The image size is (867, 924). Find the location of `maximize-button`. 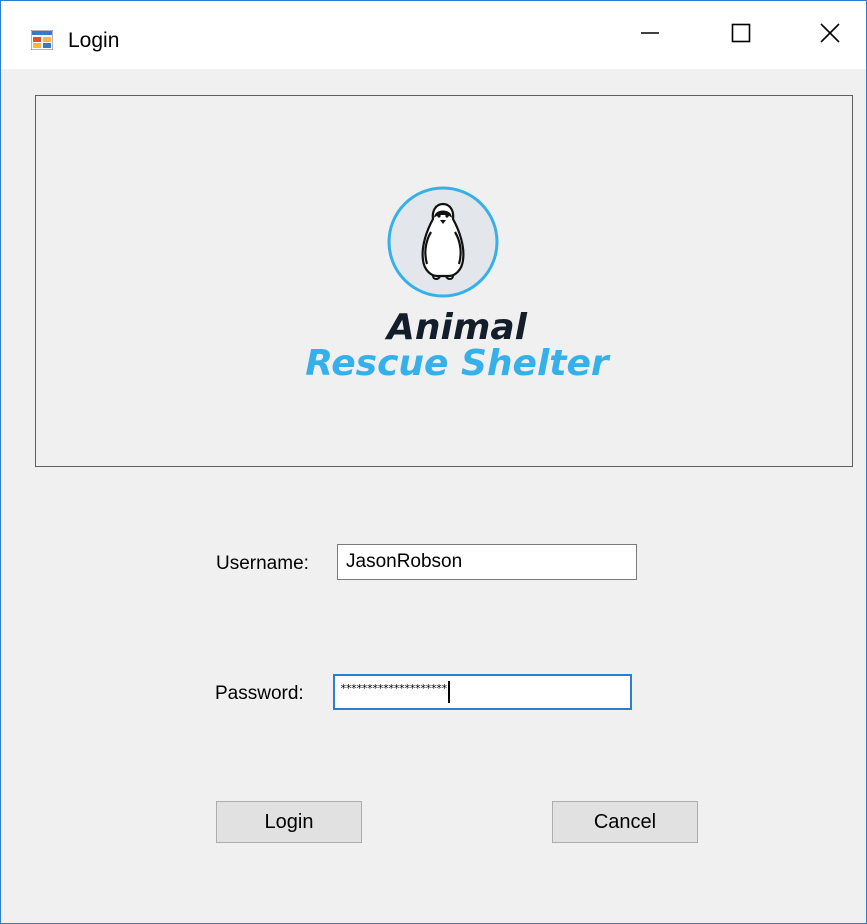

maximize-button is located at coordinates (741, 35).